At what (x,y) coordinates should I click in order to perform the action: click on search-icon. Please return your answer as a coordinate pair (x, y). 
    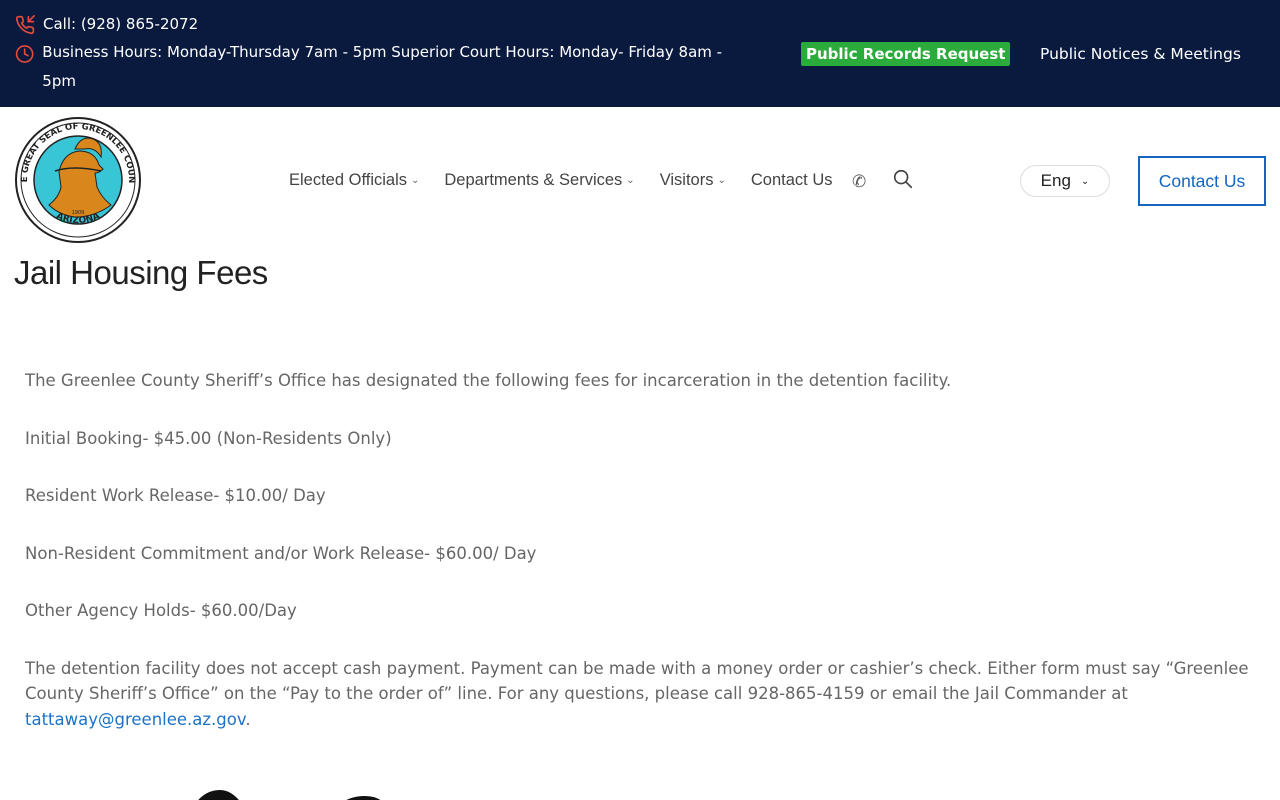
    Looking at the image, I should click on (903, 179).